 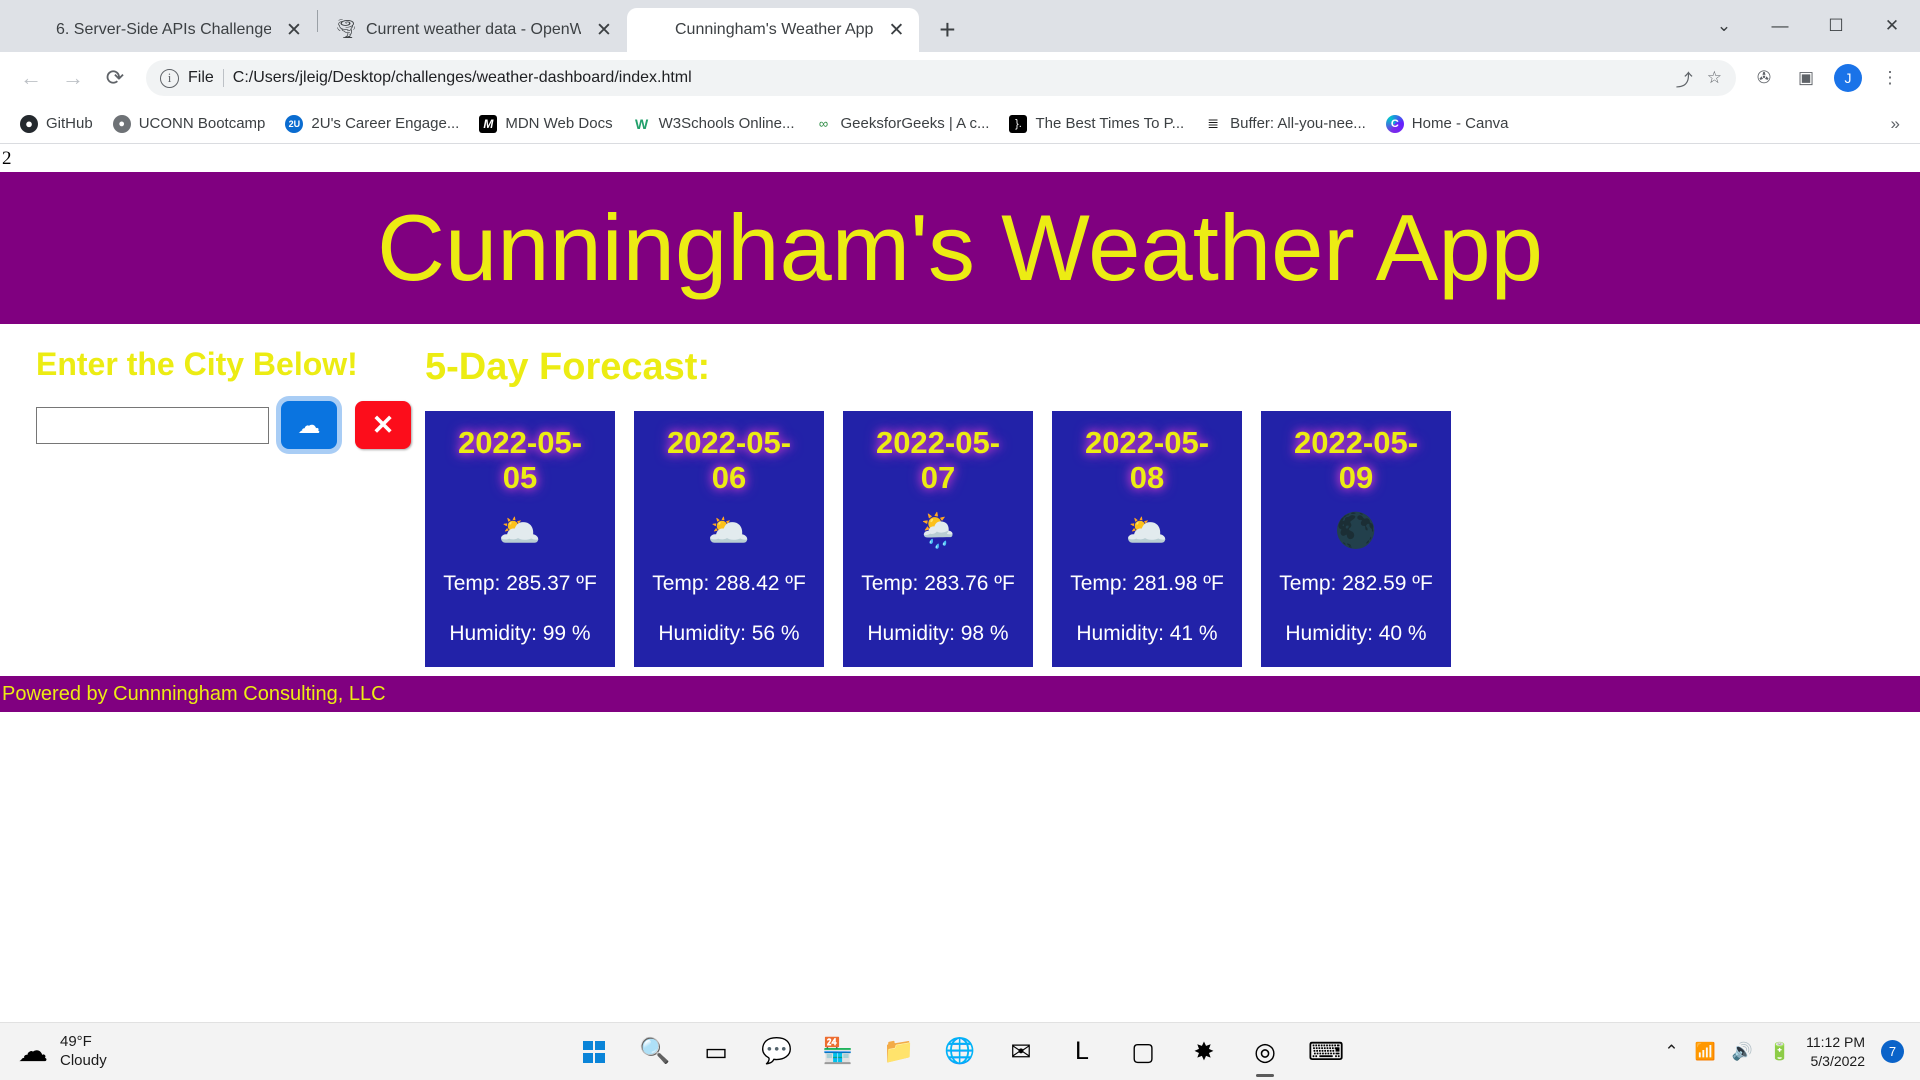 I want to click on extensions-icon: ✇, so click(x=1764, y=78).